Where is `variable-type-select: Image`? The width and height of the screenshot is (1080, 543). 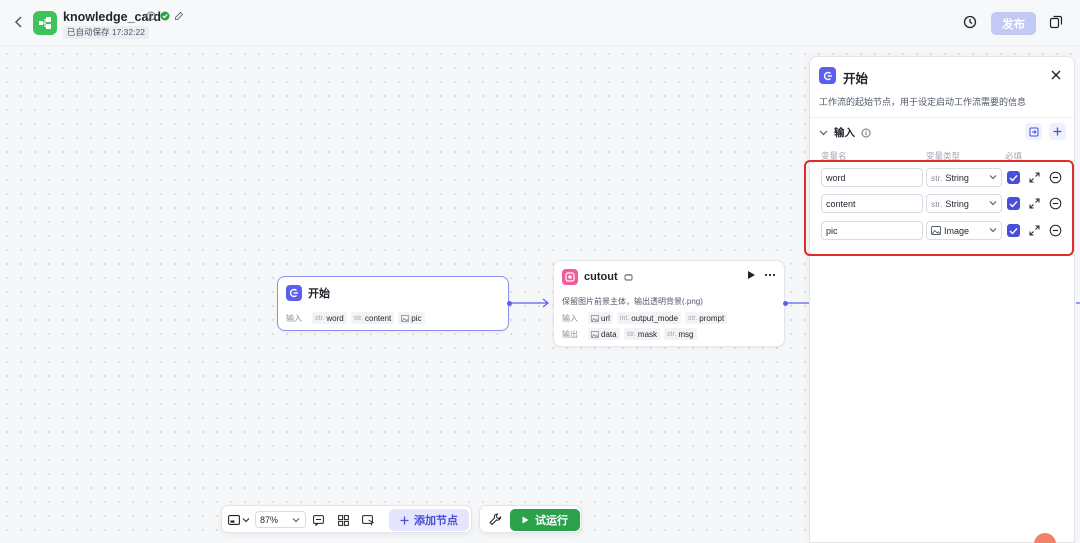
variable-type-select: Image is located at coordinates (964, 230).